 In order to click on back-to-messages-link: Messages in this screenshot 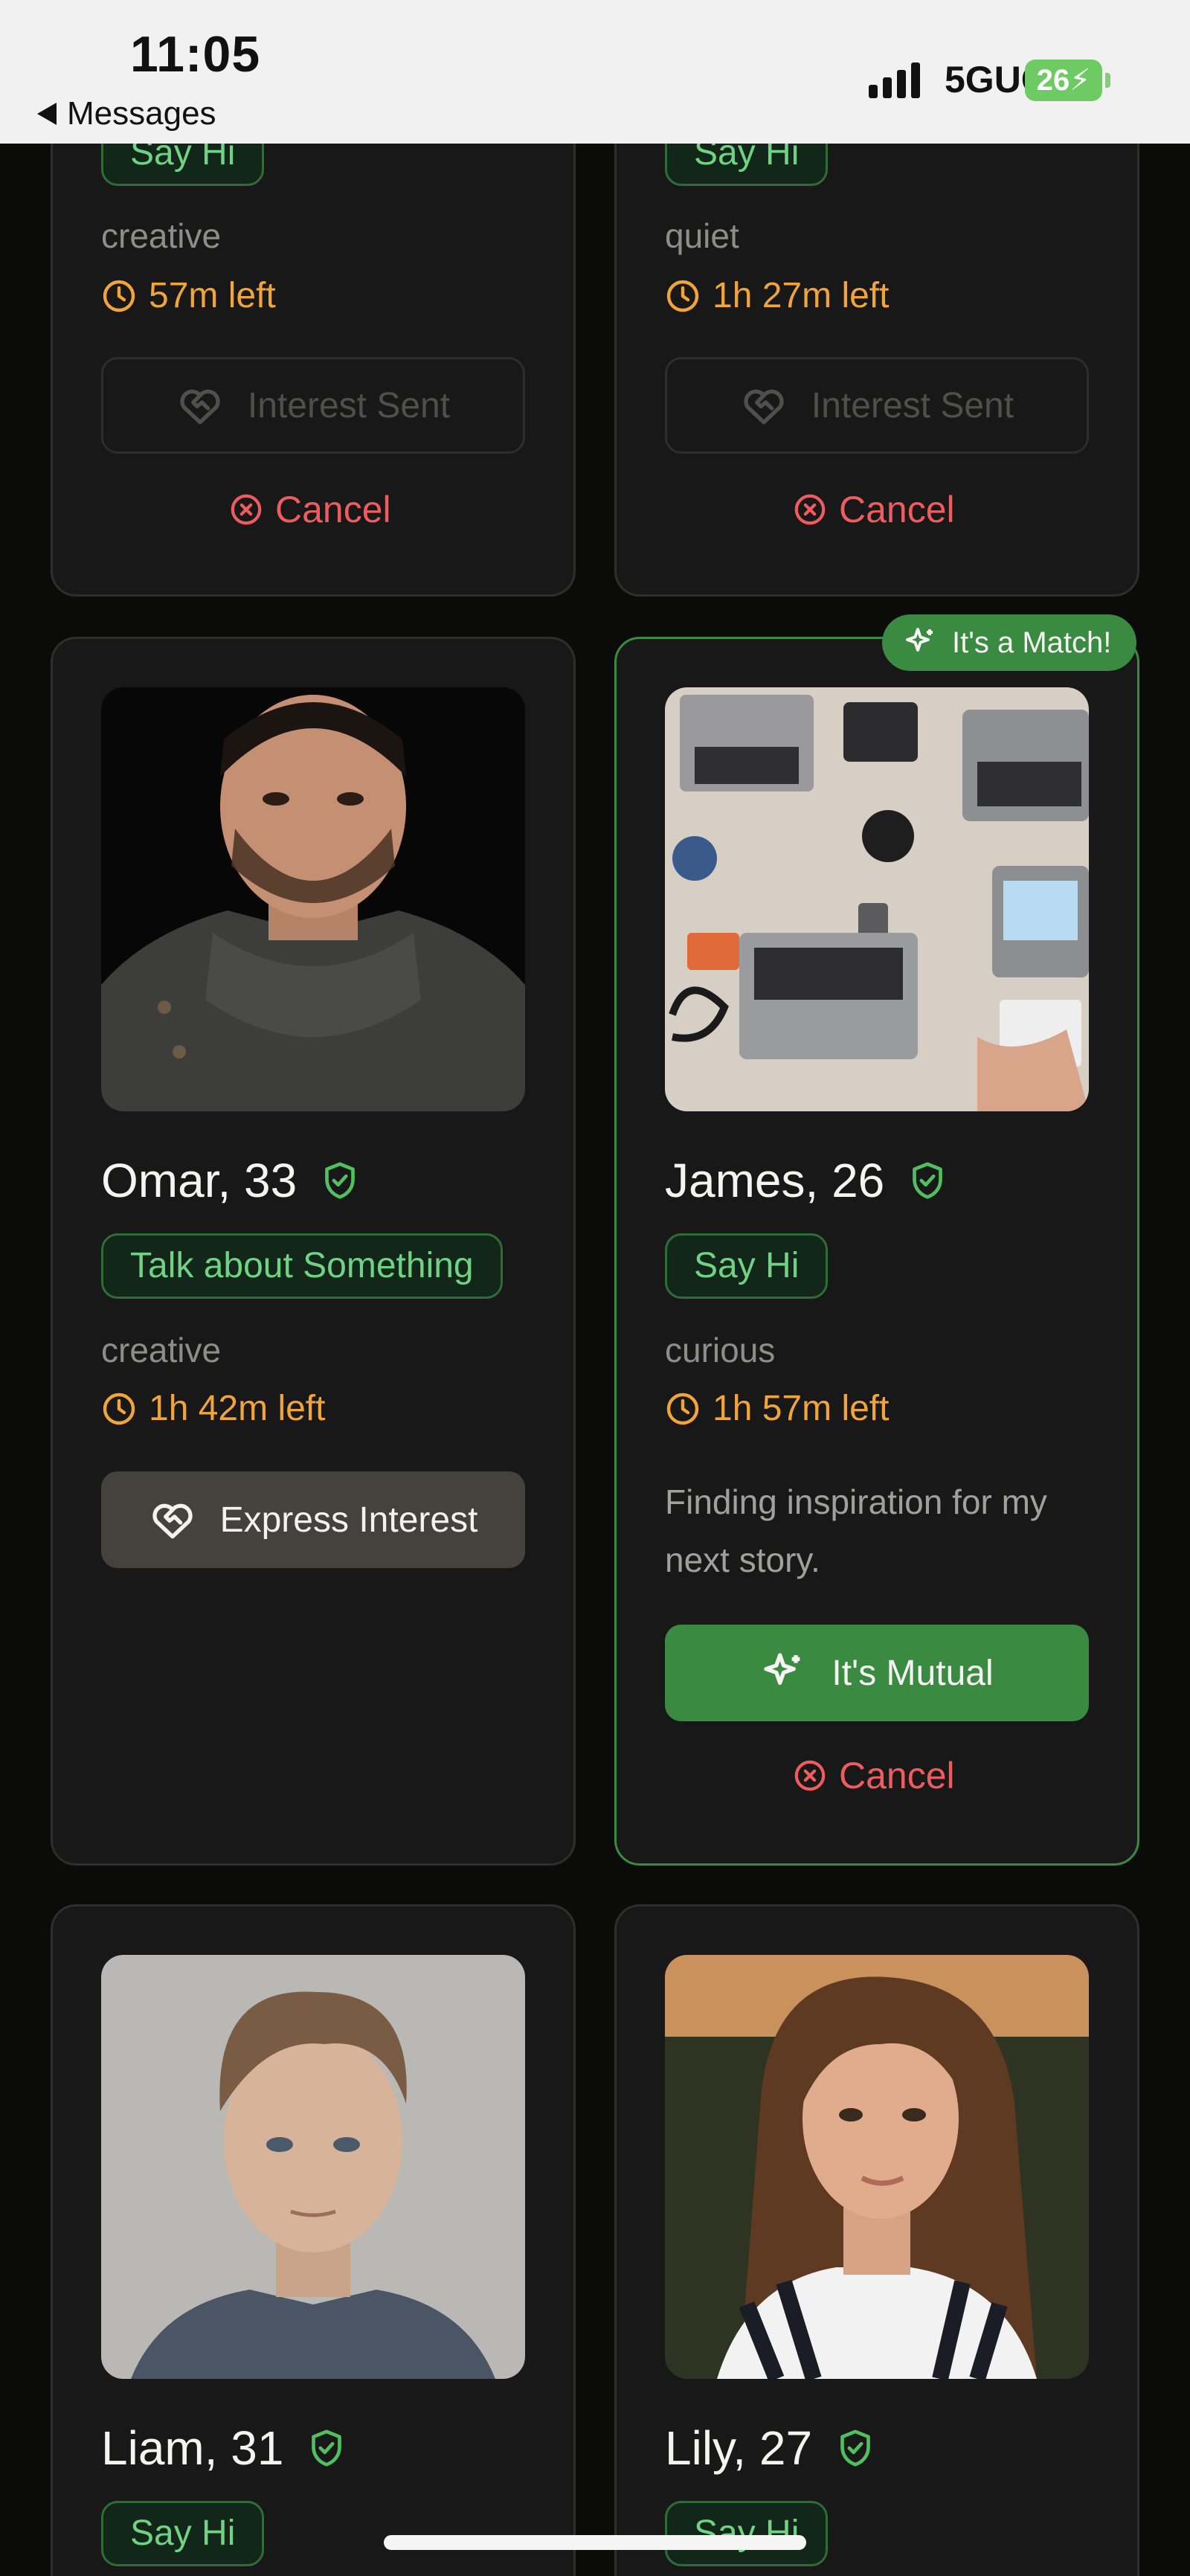, I will do `click(127, 113)`.